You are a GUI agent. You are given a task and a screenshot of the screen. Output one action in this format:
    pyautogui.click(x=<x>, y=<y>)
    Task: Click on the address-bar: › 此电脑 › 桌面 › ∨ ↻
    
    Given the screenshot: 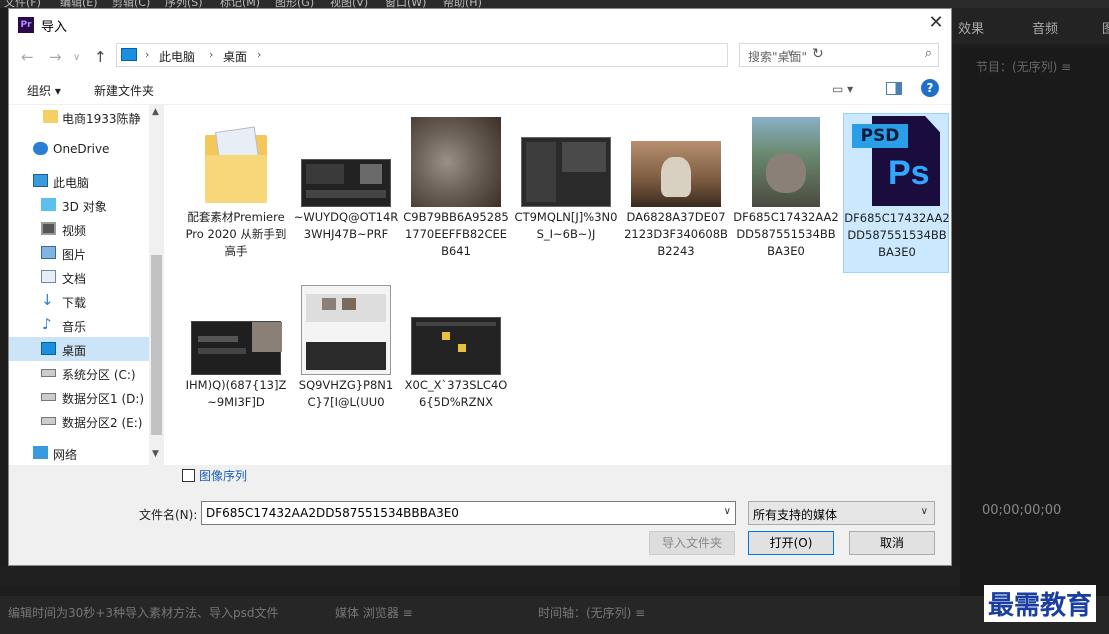 What is the action you would take?
    pyautogui.click(x=470, y=55)
    